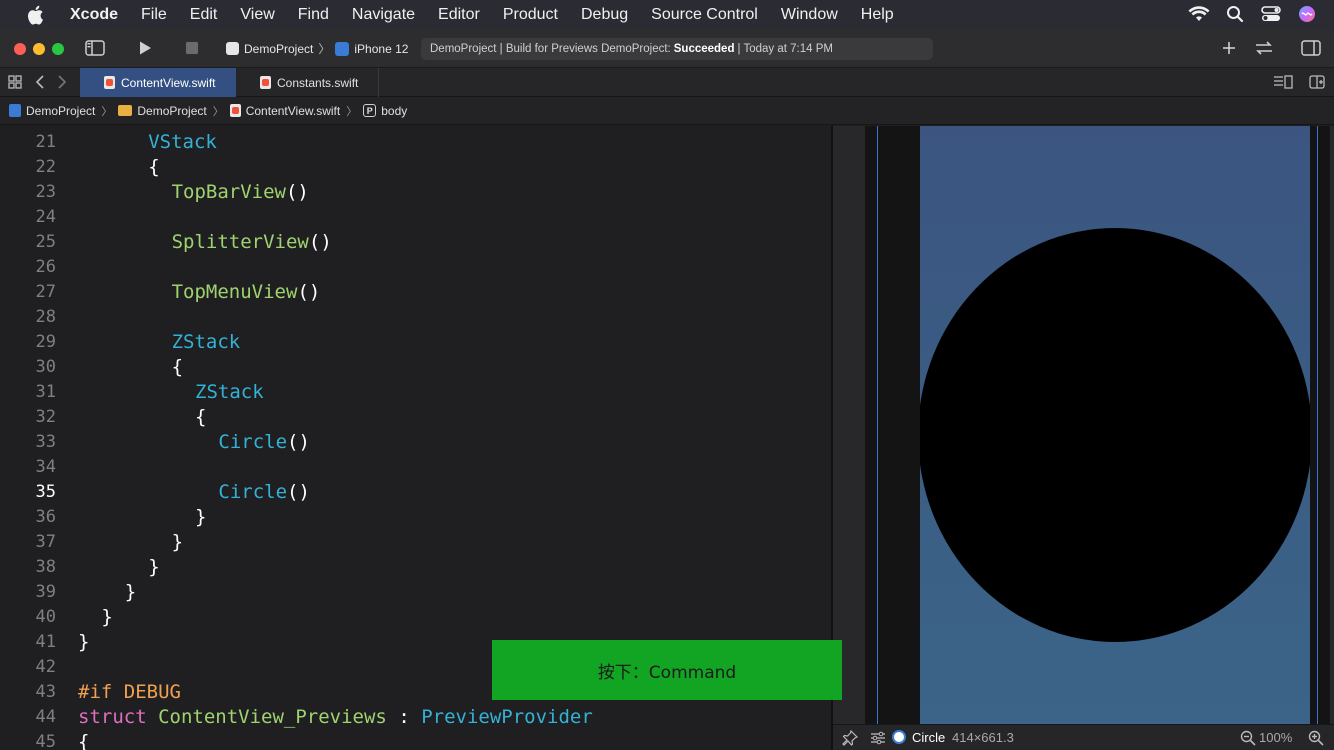 This screenshot has width=1334, height=750. What do you see at coordinates (154, 15) in the screenshot?
I see `menu-file: File` at bounding box center [154, 15].